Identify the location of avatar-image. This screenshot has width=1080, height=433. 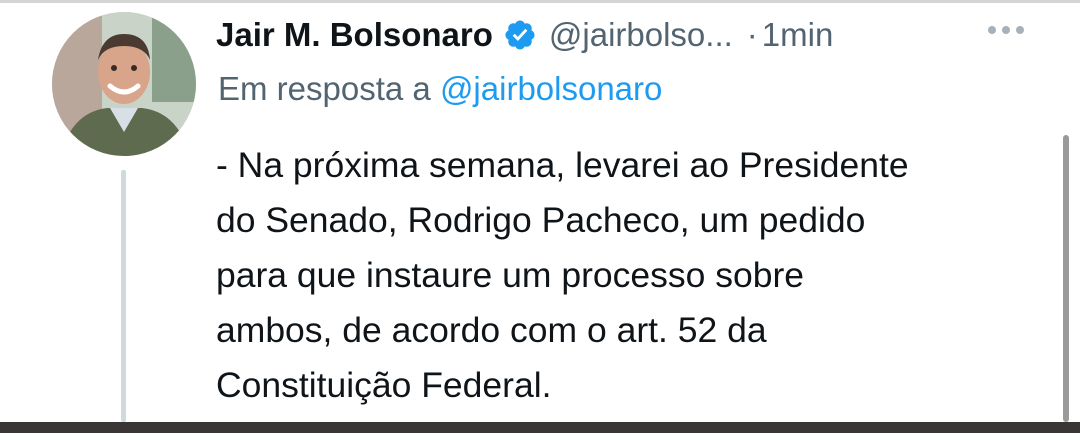
(124, 84).